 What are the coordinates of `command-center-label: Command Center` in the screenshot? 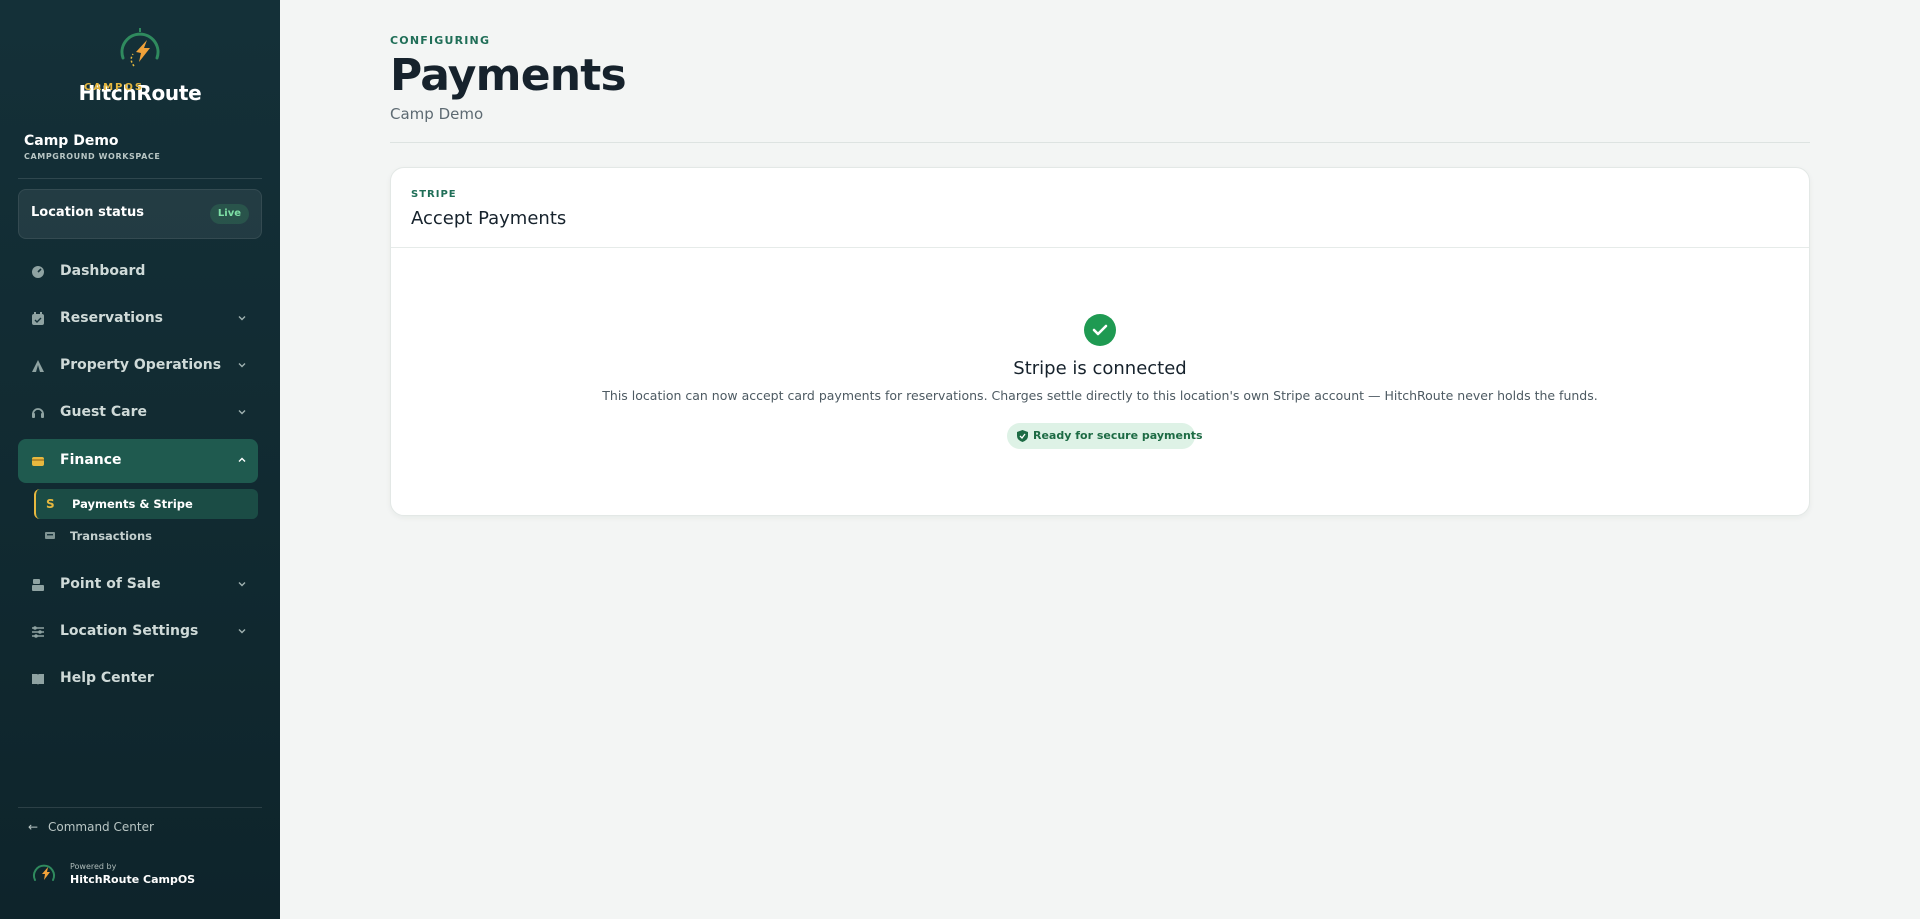 It's located at (101, 827).